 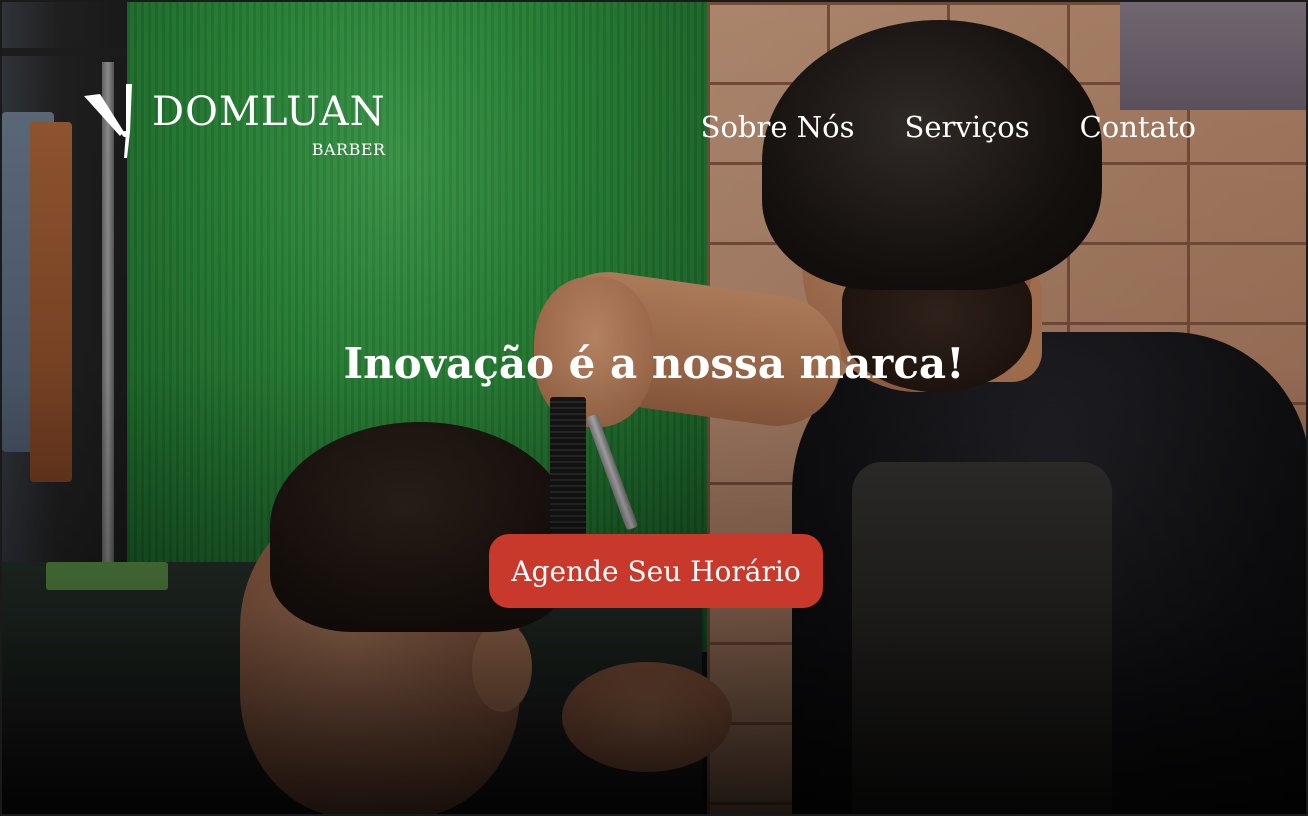 I want to click on brand-subtitle: BARBER, so click(x=348, y=149).